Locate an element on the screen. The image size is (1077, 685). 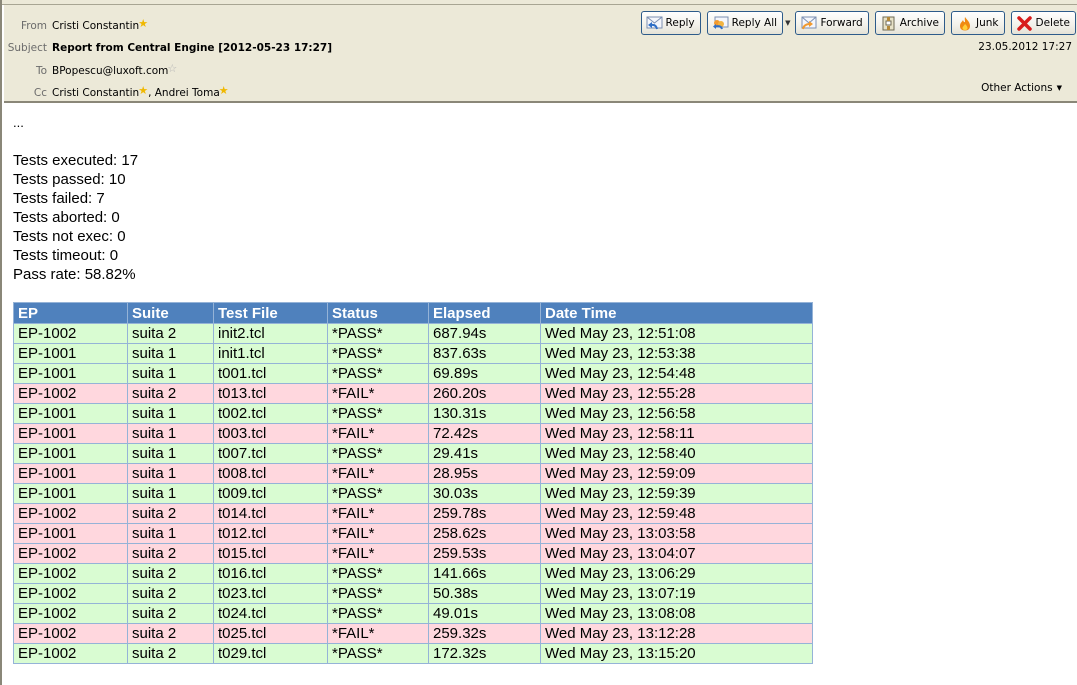
from-value: Cristi Constantin is located at coordinates (95, 26).